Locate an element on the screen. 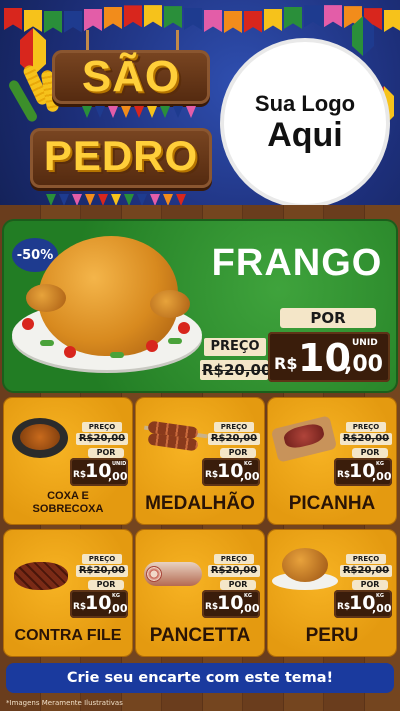 Image resolution: width=400 pixels, height=711 pixels. picanha-board-icon is located at coordinates (304, 432).